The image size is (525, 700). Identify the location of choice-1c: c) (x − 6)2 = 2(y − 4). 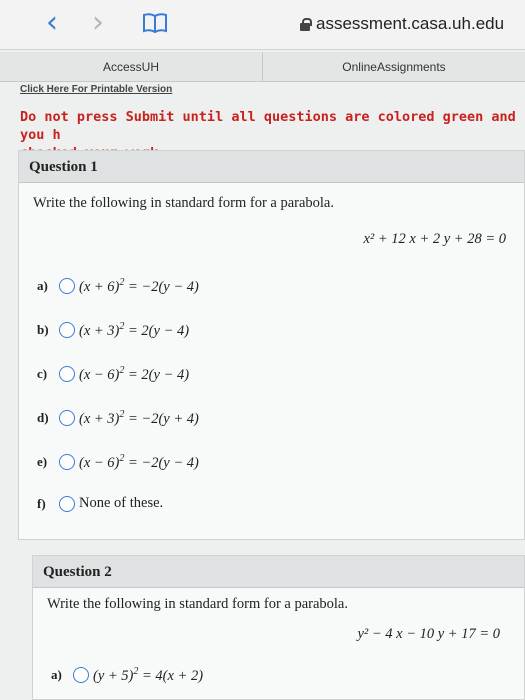
(113, 374).